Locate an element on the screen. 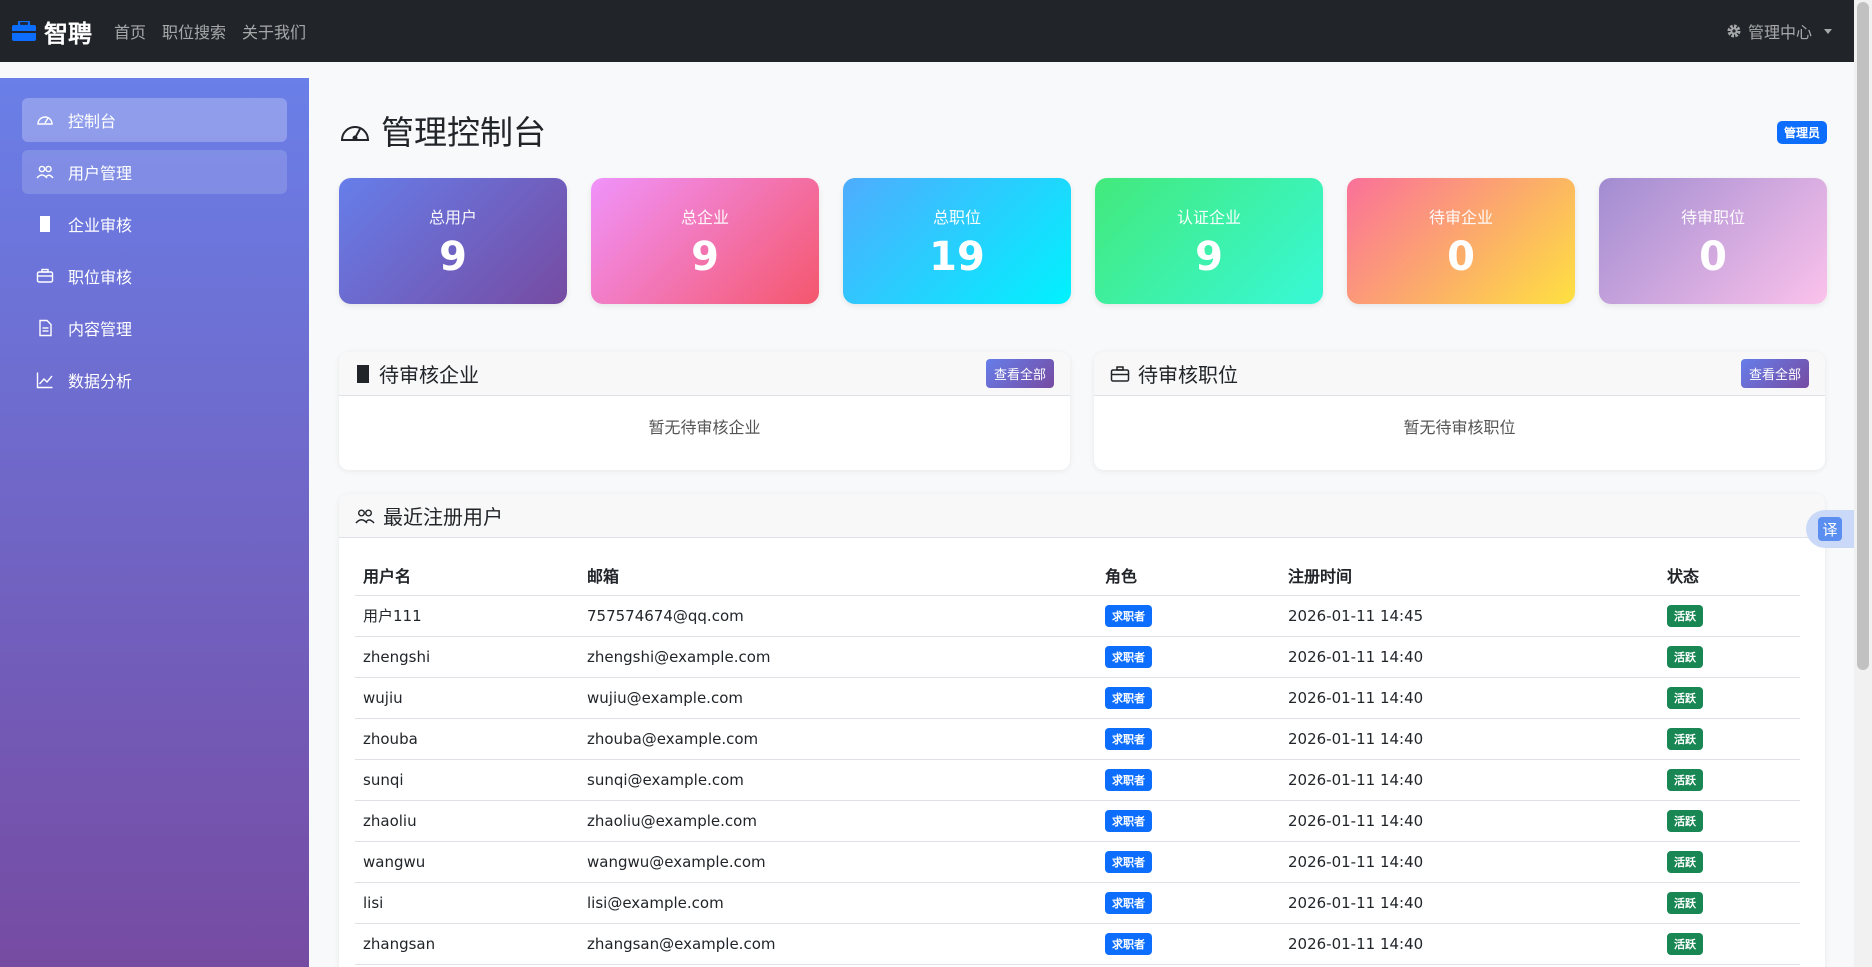  cell-username: zhouba is located at coordinates (467, 739).